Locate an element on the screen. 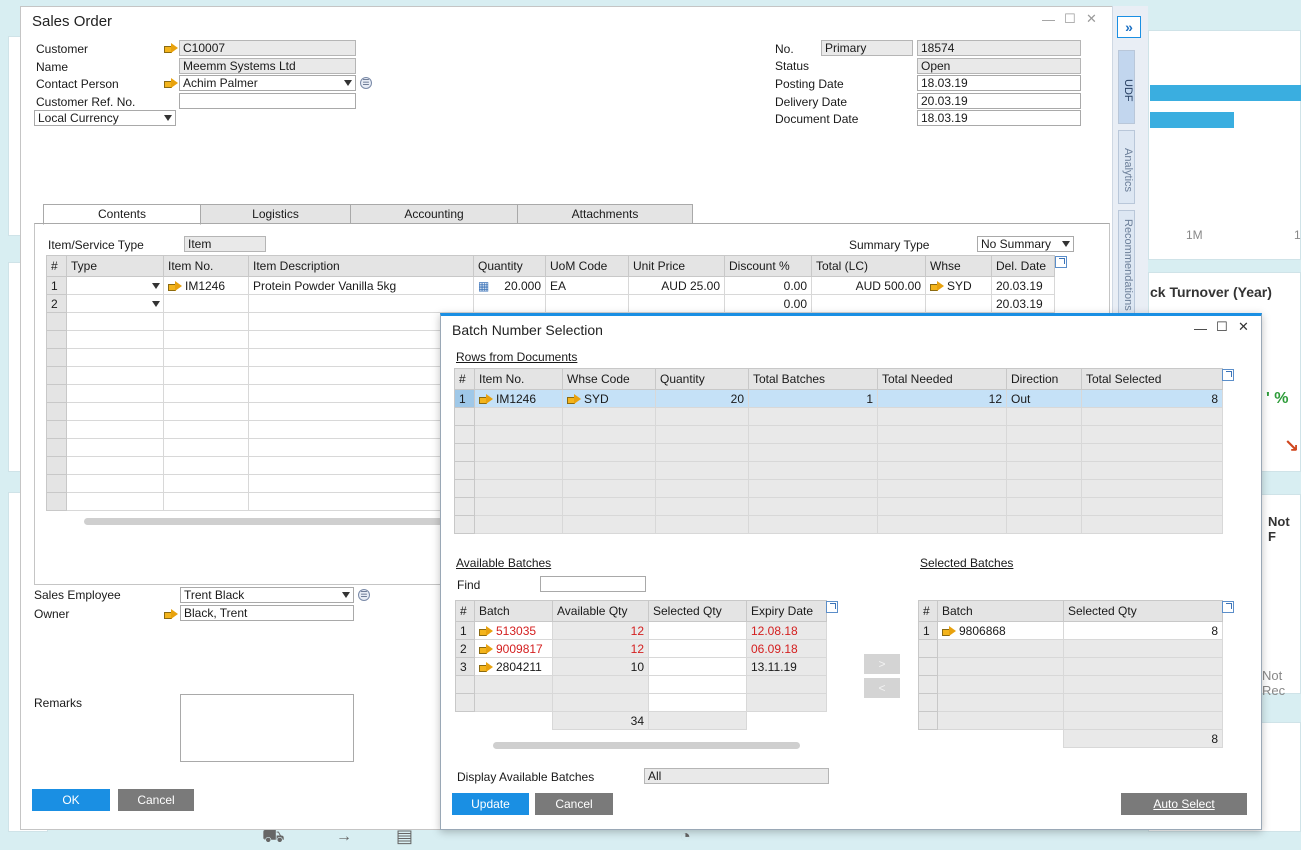 Image resolution: width=1301 pixels, height=850 pixels. expand-rows-grid-icon is located at coordinates (1228, 375).